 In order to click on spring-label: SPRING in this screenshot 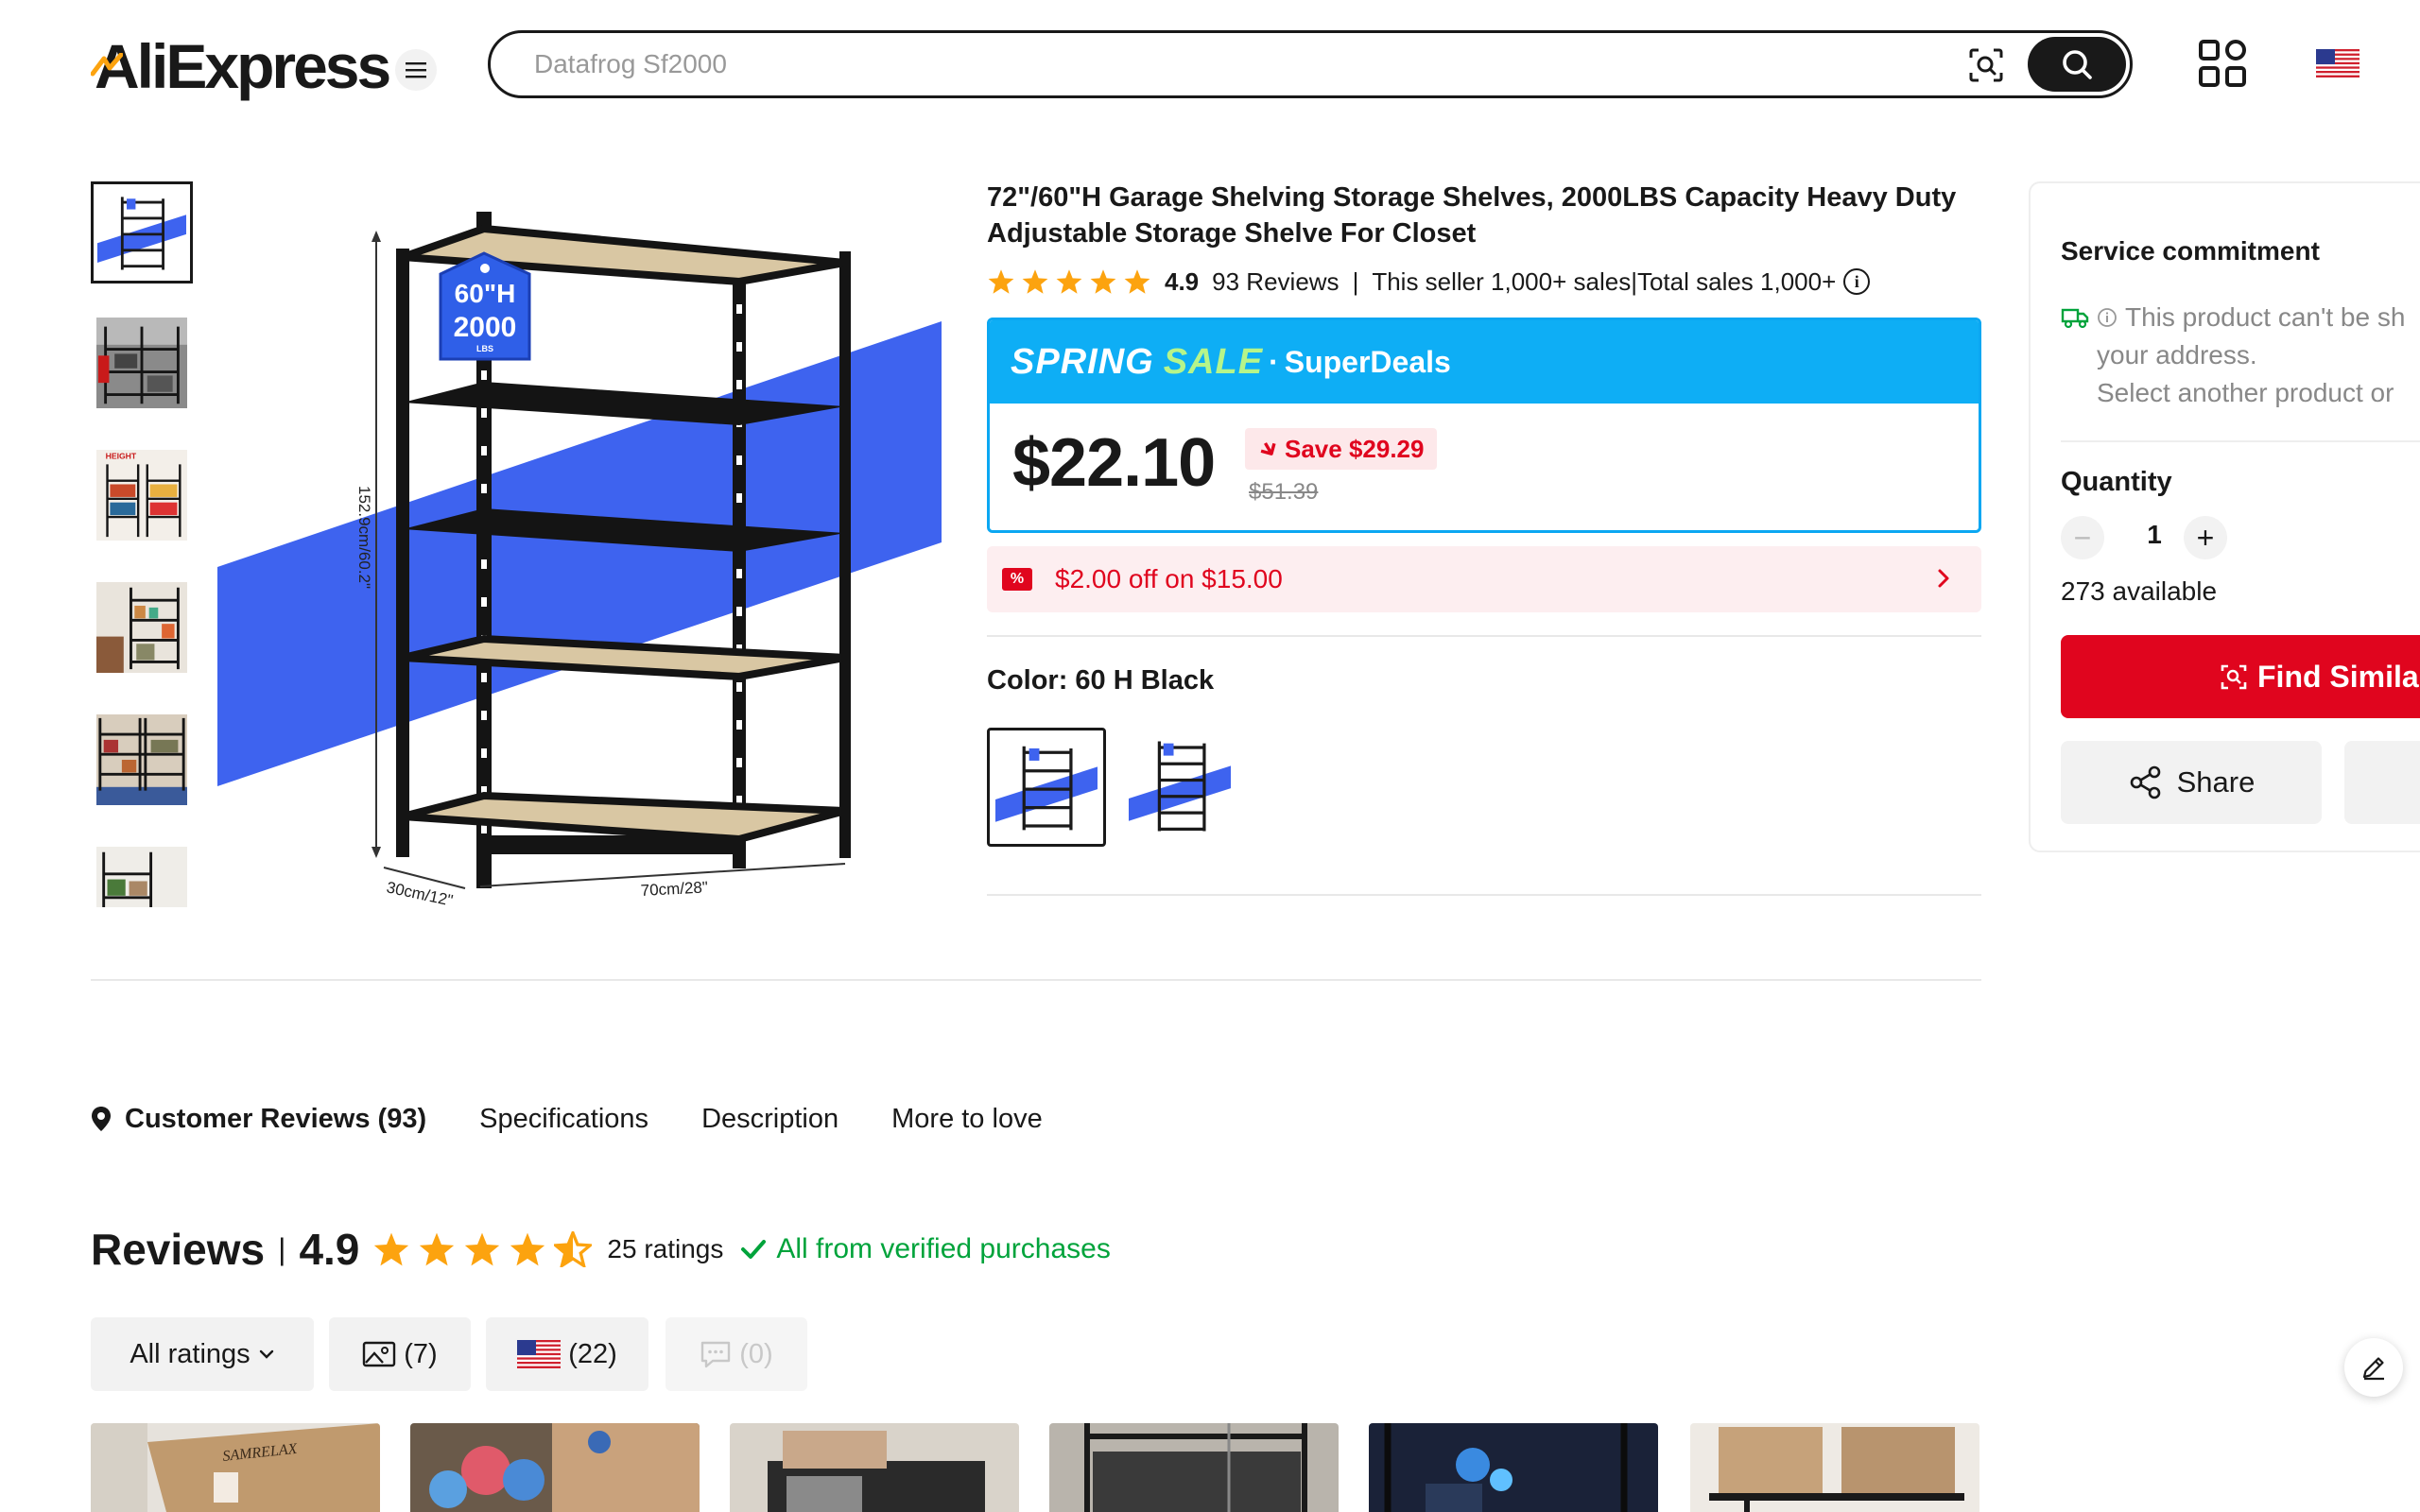, I will do `click(1082, 361)`.